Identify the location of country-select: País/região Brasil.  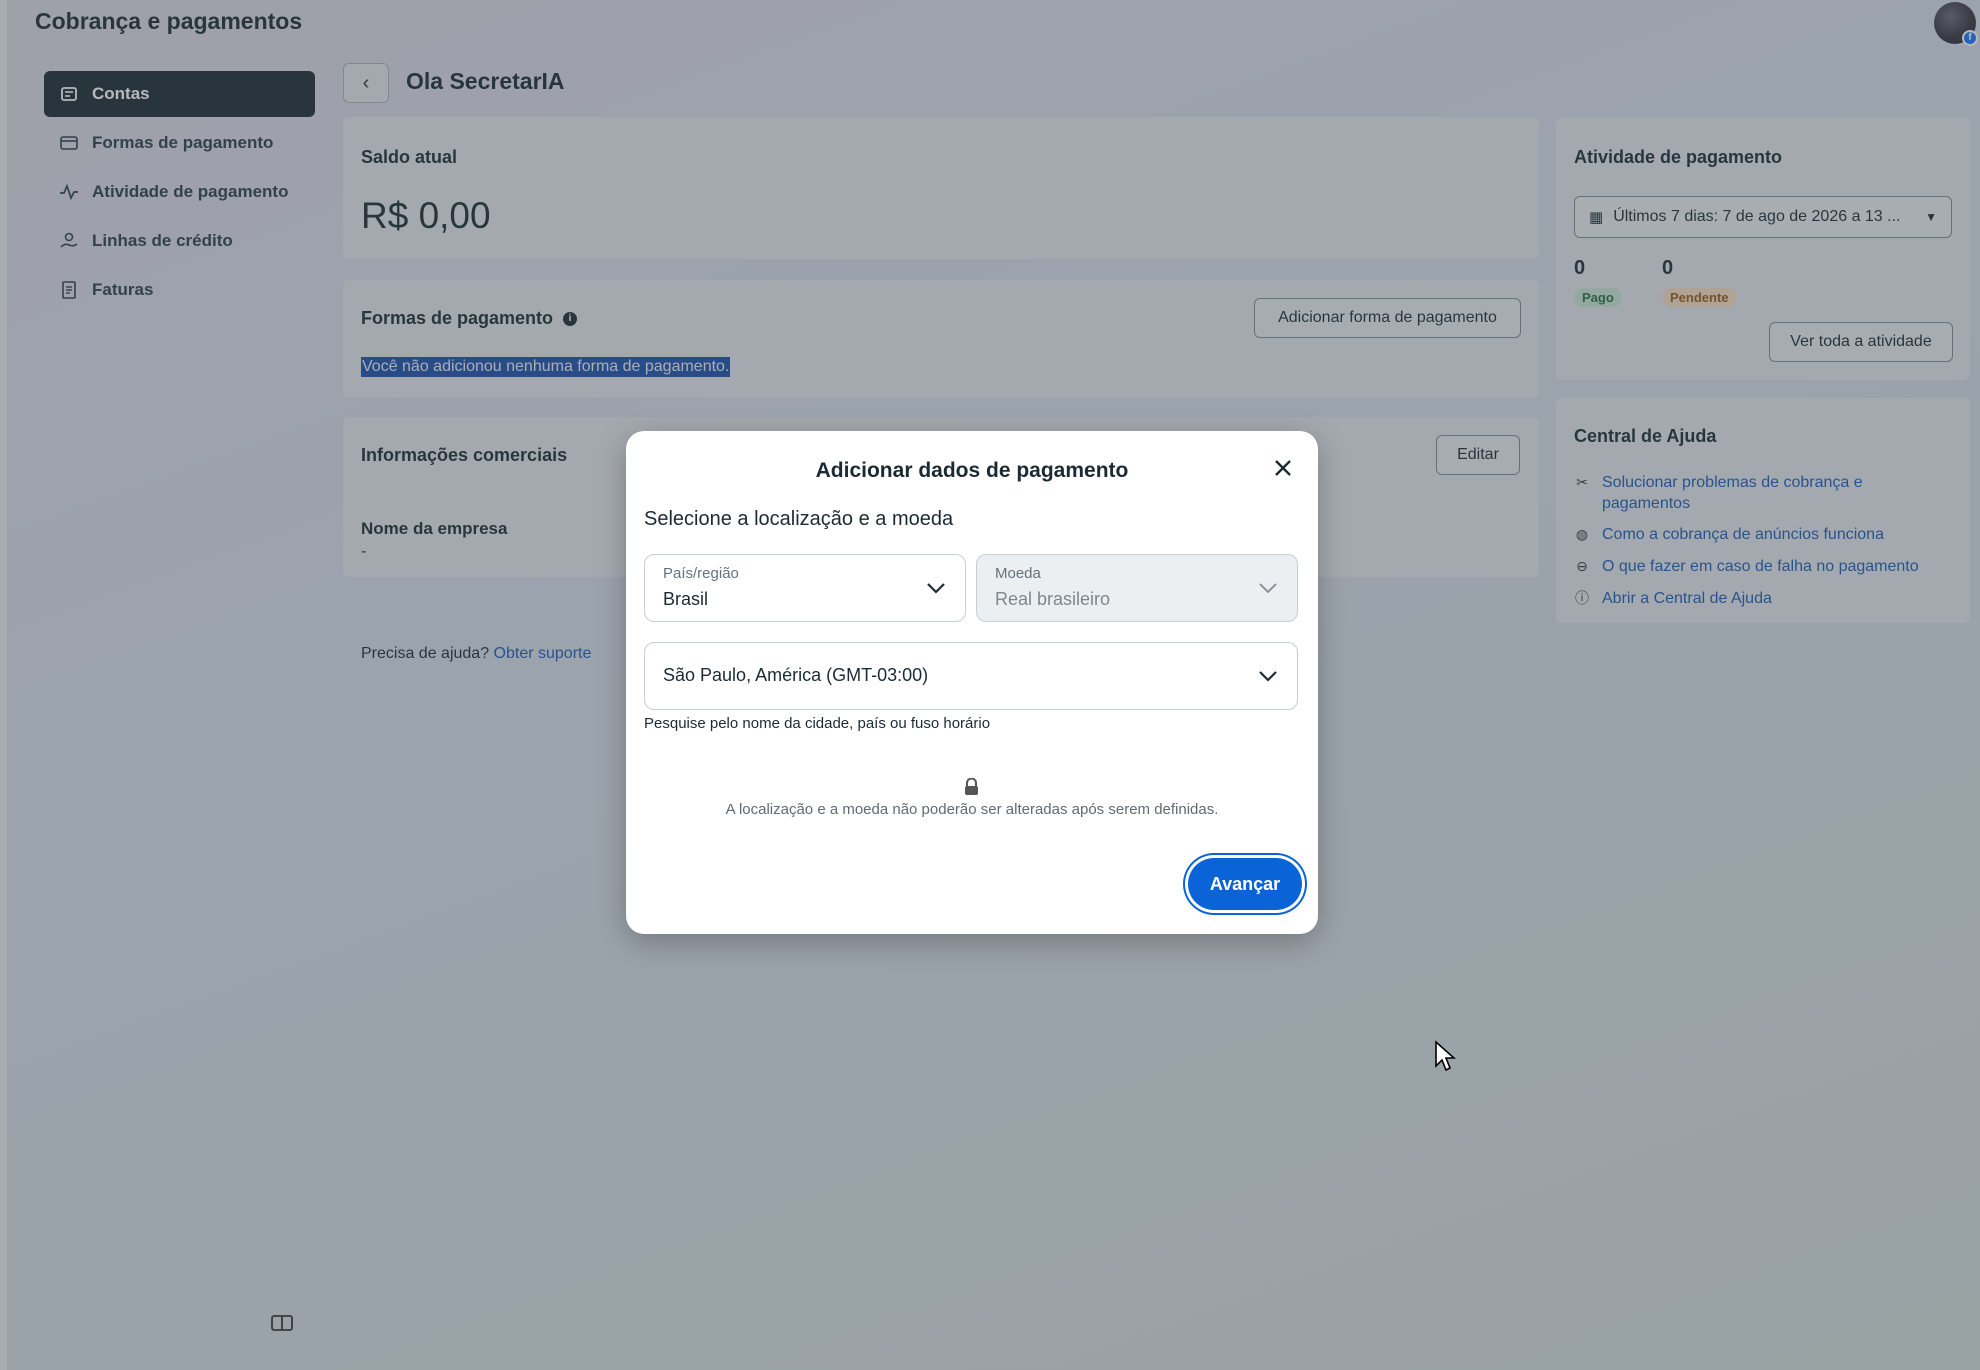
(805, 588).